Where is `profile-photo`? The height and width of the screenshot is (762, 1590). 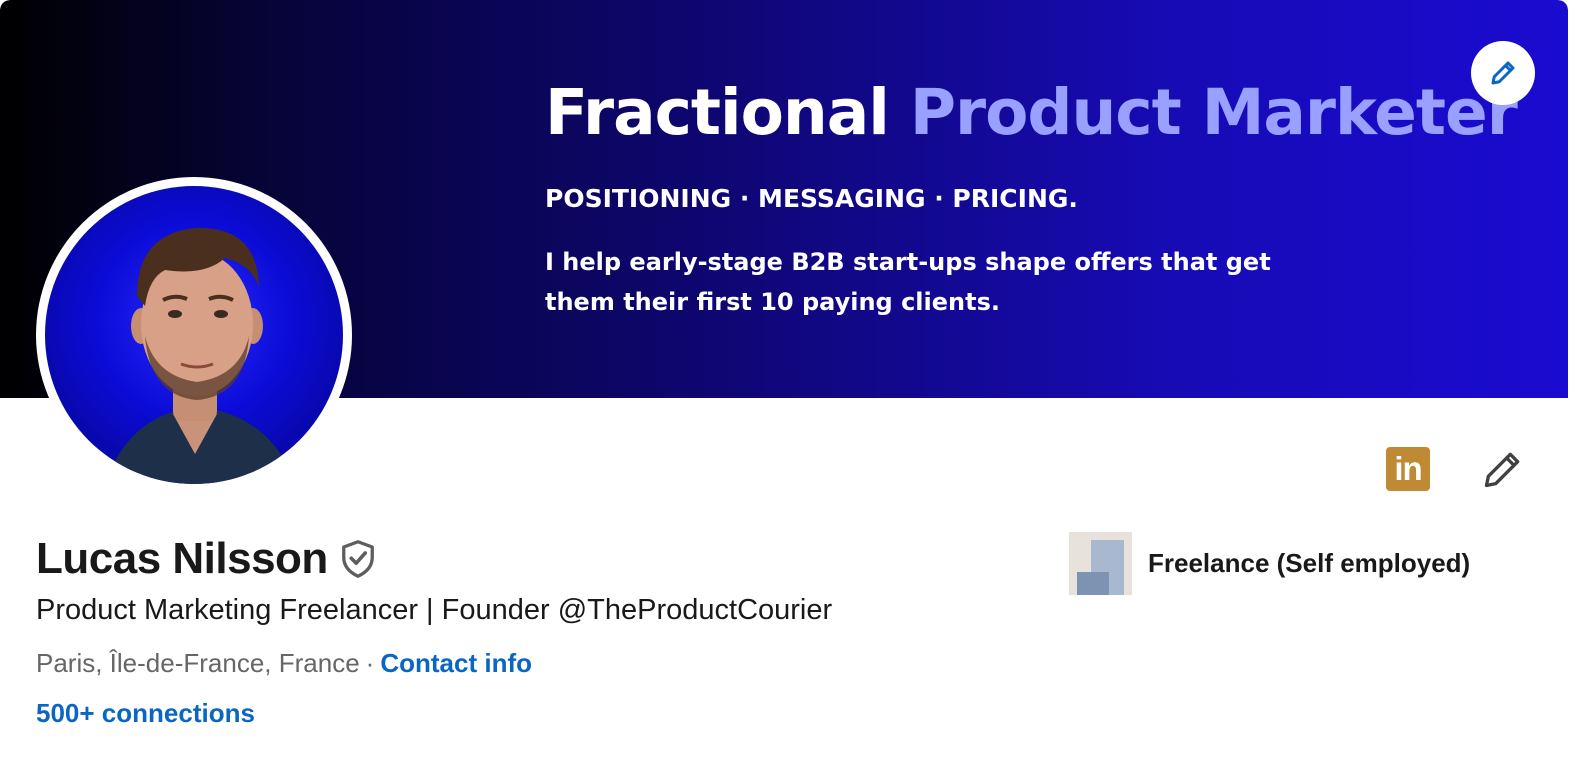 profile-photo is located at coordinates (194, 335).